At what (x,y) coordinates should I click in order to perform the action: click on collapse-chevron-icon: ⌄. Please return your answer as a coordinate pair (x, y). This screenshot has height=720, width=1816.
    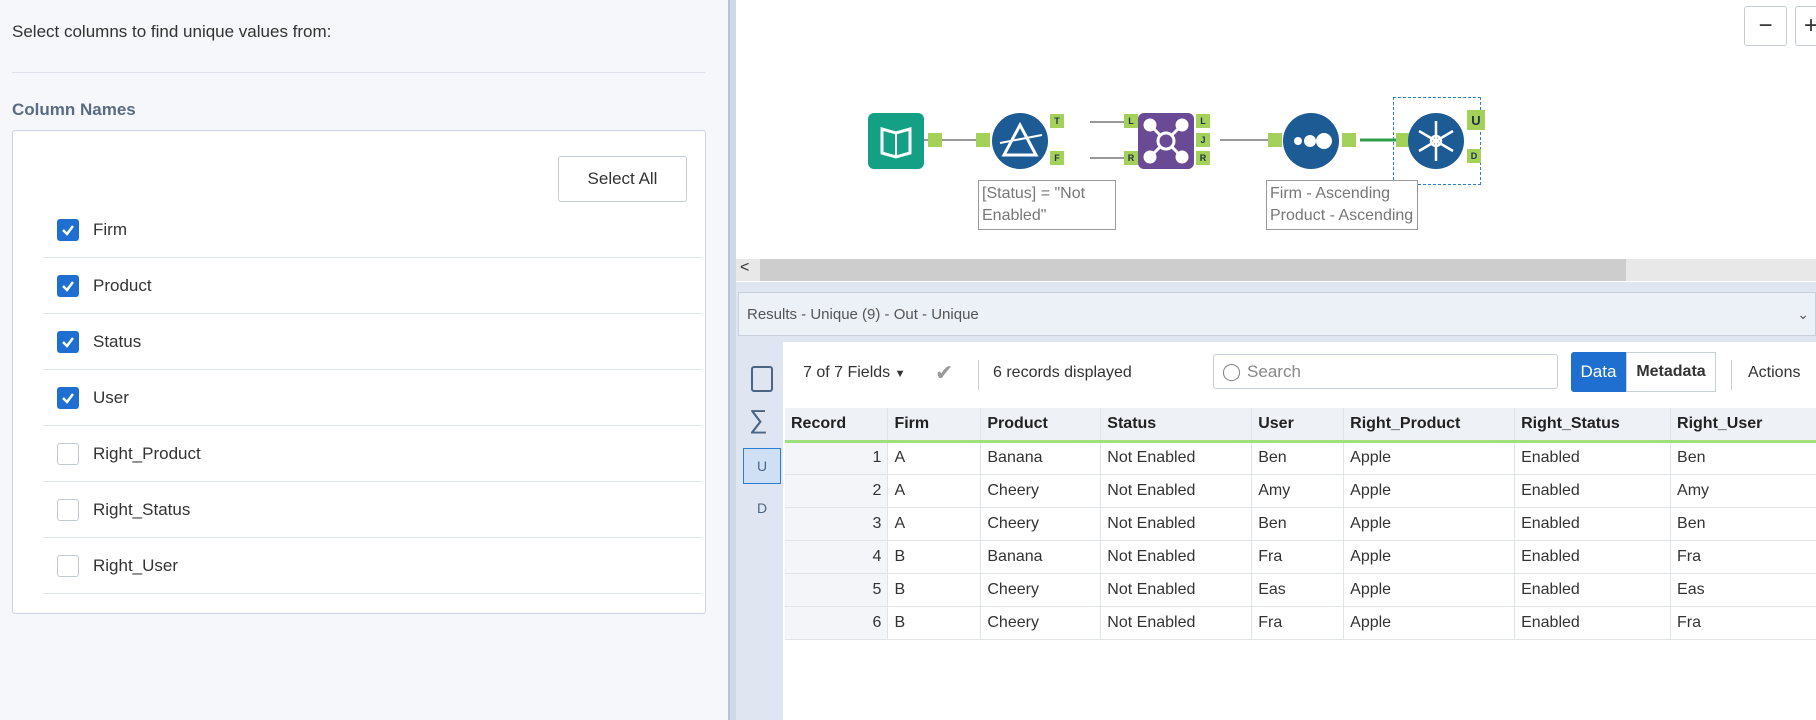
    Looking at the image, I should click on (1803, 314).